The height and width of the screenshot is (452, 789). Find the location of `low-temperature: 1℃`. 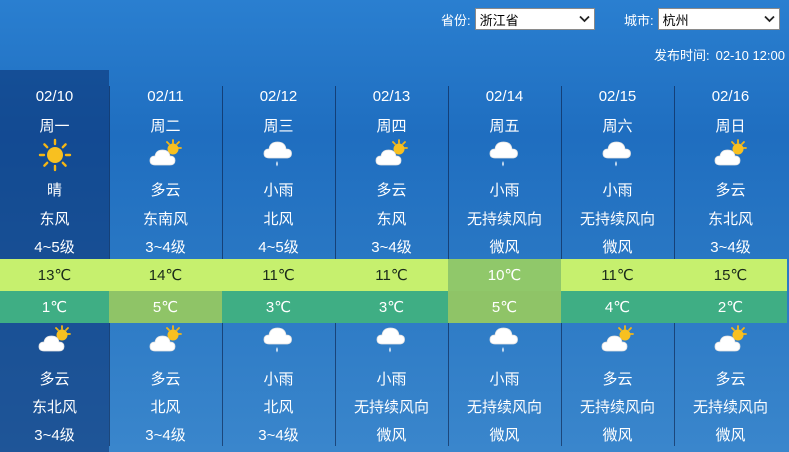

low-temperature: 1℃ is located at coordinates (54, 307).